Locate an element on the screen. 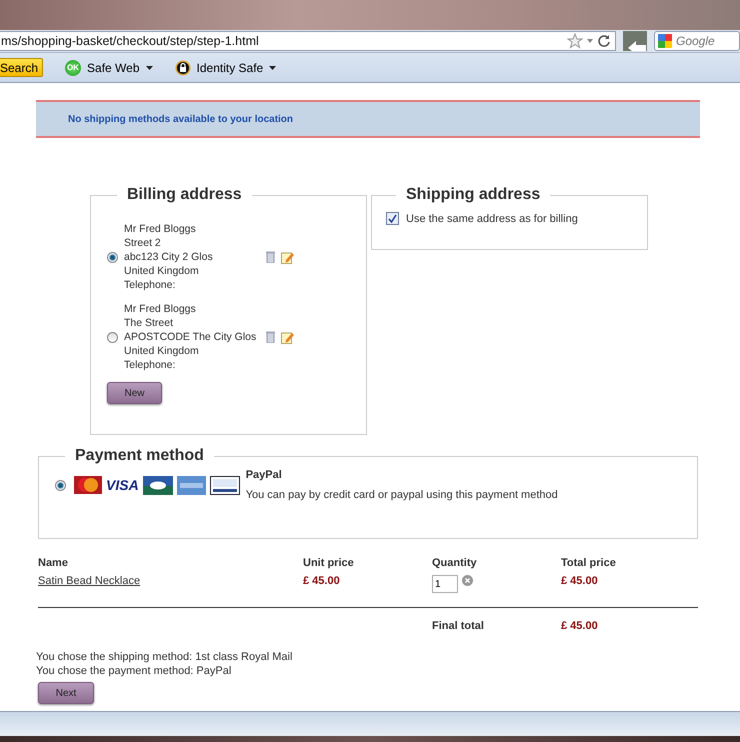  address-line: The Street is located at coordinates (149, 323).